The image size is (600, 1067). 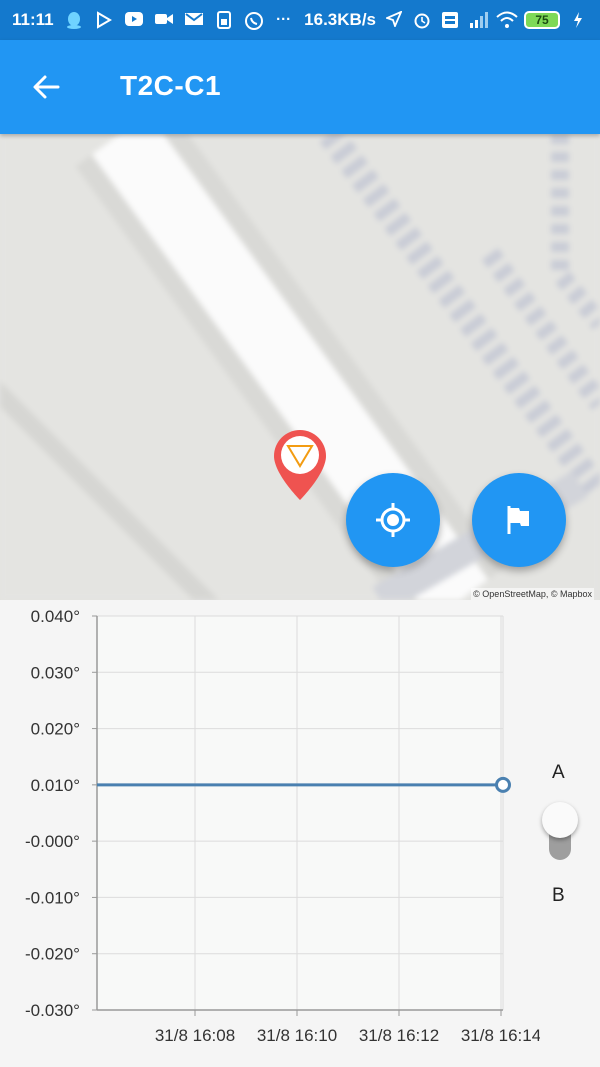 What do you see at coordinates (52, 897) in the screenshot?
I see `y-tick-label: -0.010°` at bounding box center [52, 897].